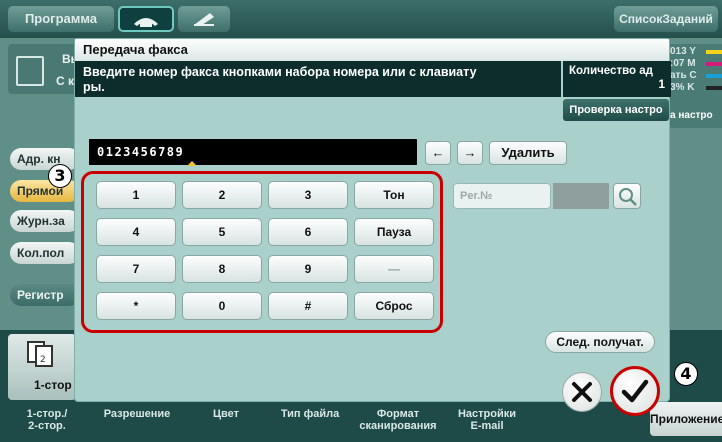  What do you see at coordinates (43, 360) in the screenshot?
I see `svg-text: 2` at bounding box center [43, 360].